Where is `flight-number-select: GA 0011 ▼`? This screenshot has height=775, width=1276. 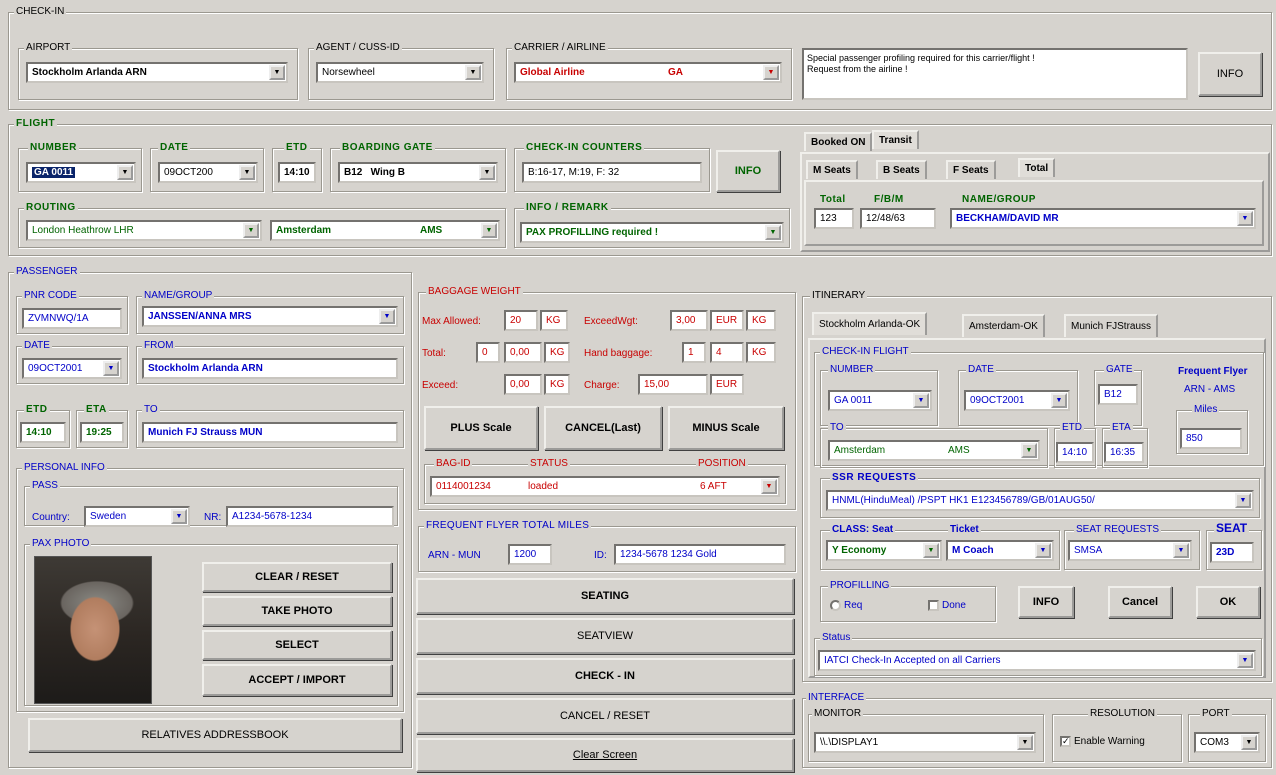
flight-number-select: GA 0011 ▼ is located at coordinates (81, 172).